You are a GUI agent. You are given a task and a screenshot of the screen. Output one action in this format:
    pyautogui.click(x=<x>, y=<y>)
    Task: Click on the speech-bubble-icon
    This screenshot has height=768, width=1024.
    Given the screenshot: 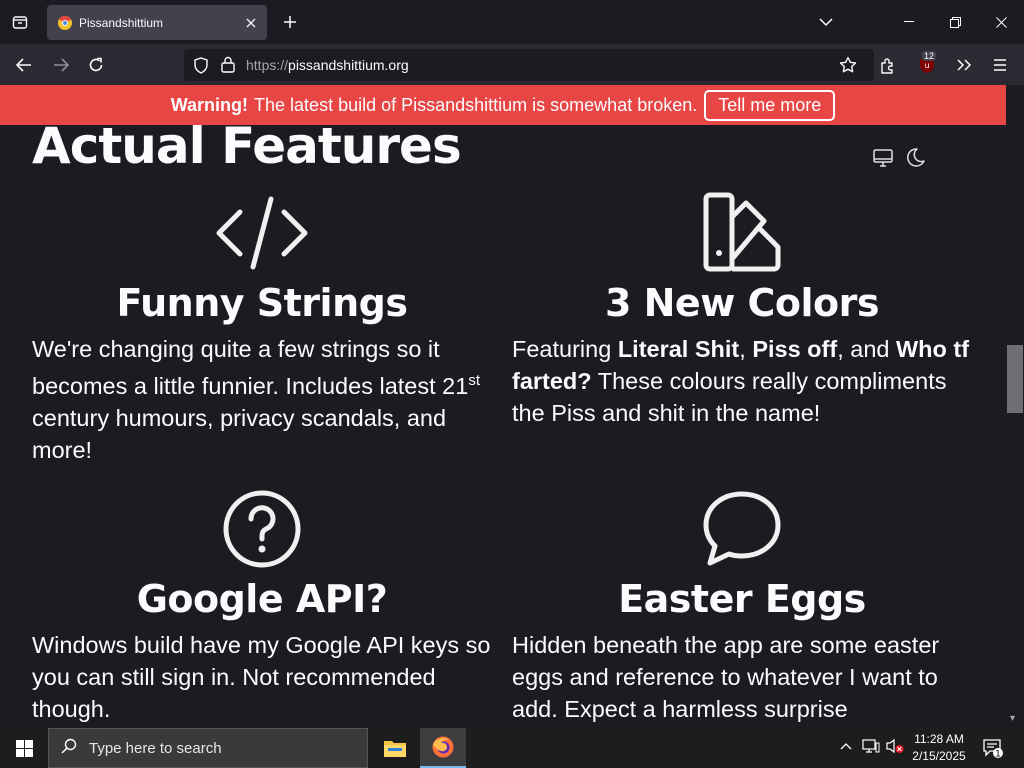 What is the action you would take?
    pyautogui.click(x=742, y=529)
    